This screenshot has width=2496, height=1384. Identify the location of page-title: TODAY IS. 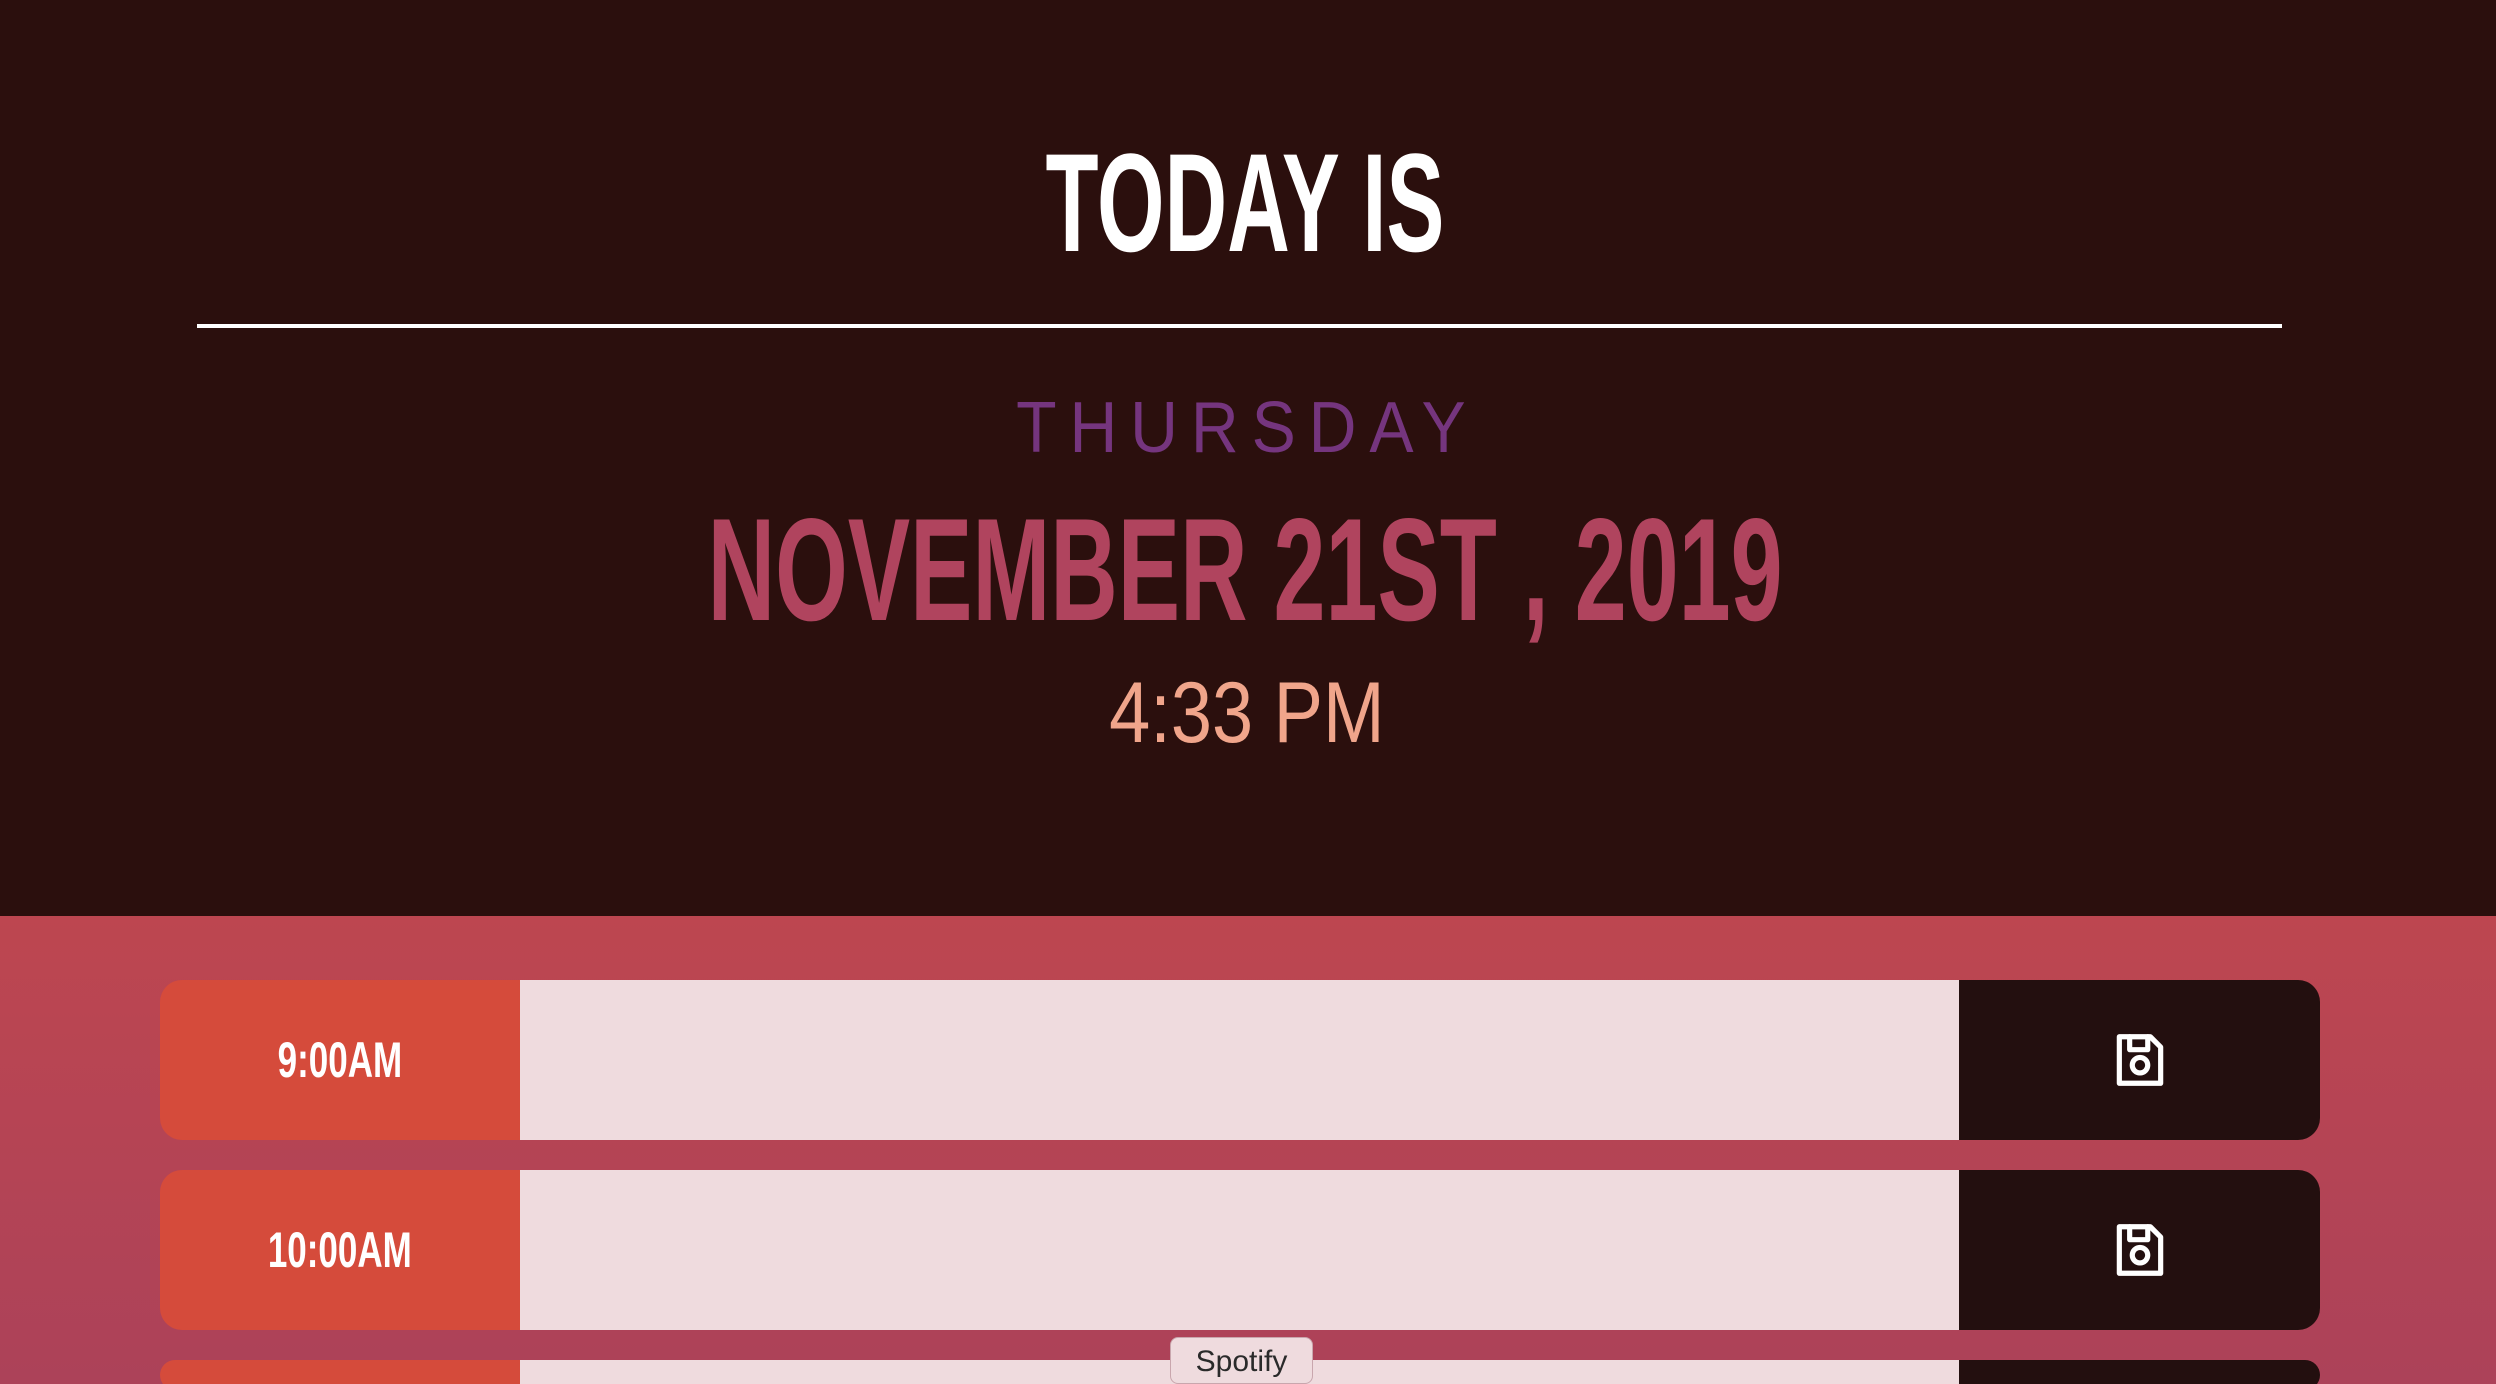
(1245, 202).